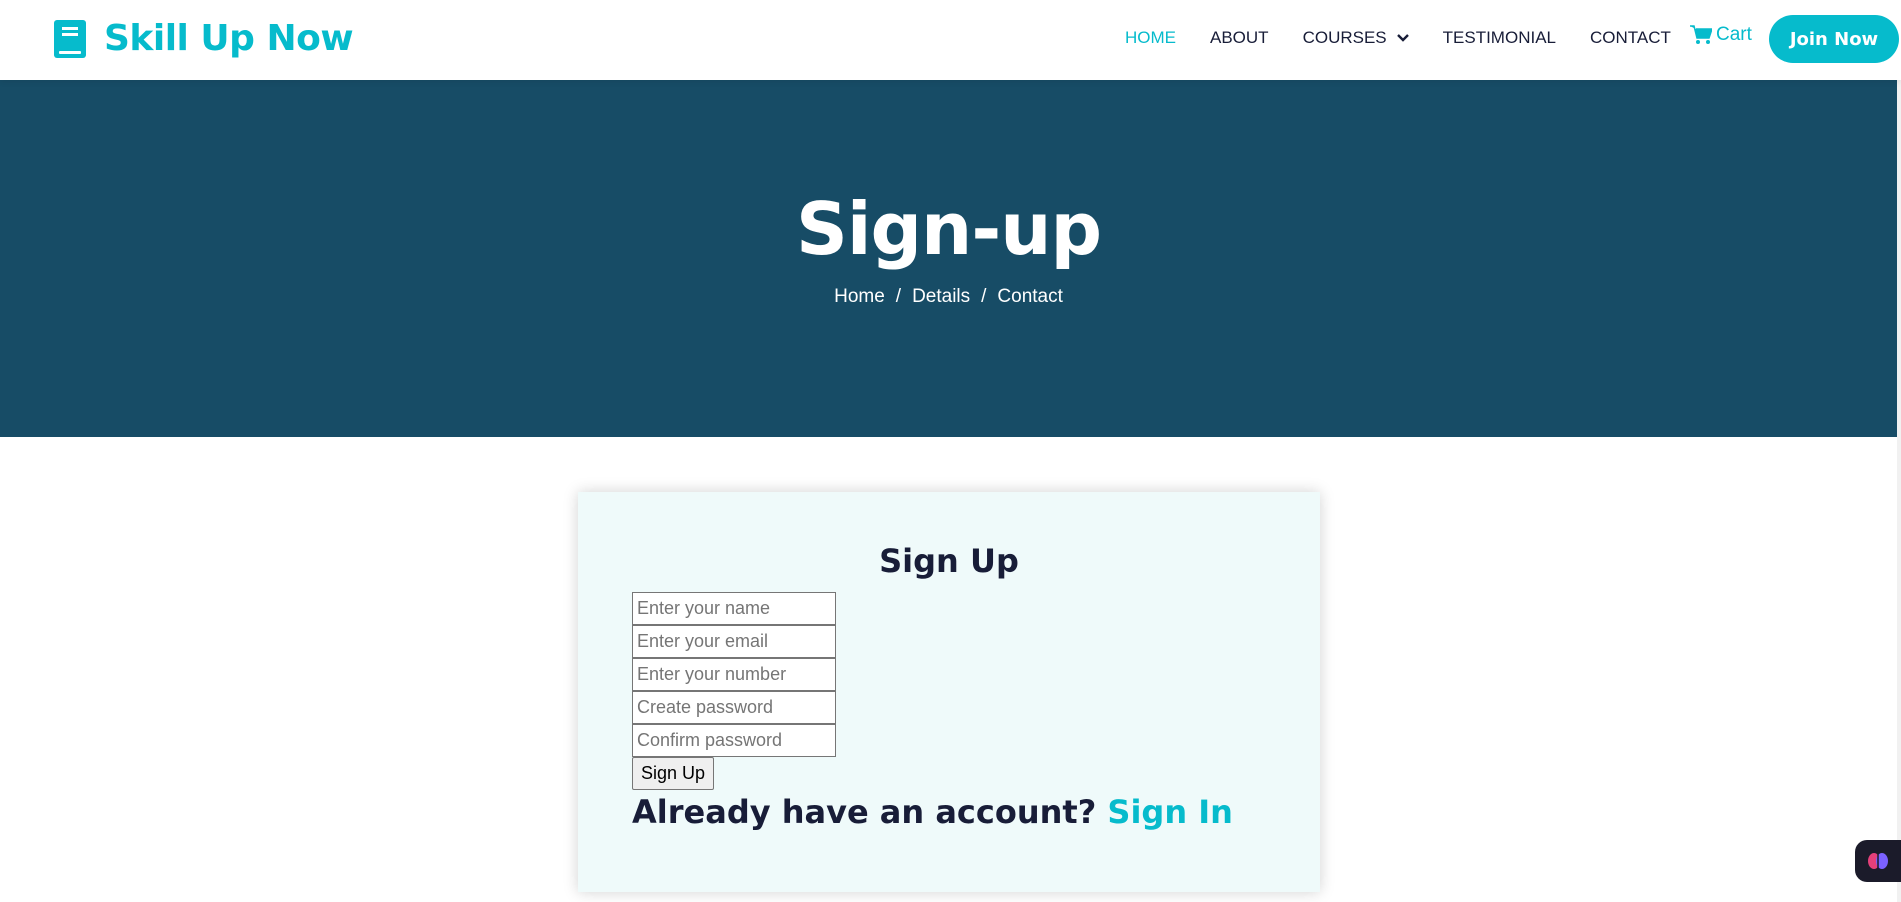 This screenshot has width=1901, height=902. I want to click on cart-icon, so click(1701, 34).